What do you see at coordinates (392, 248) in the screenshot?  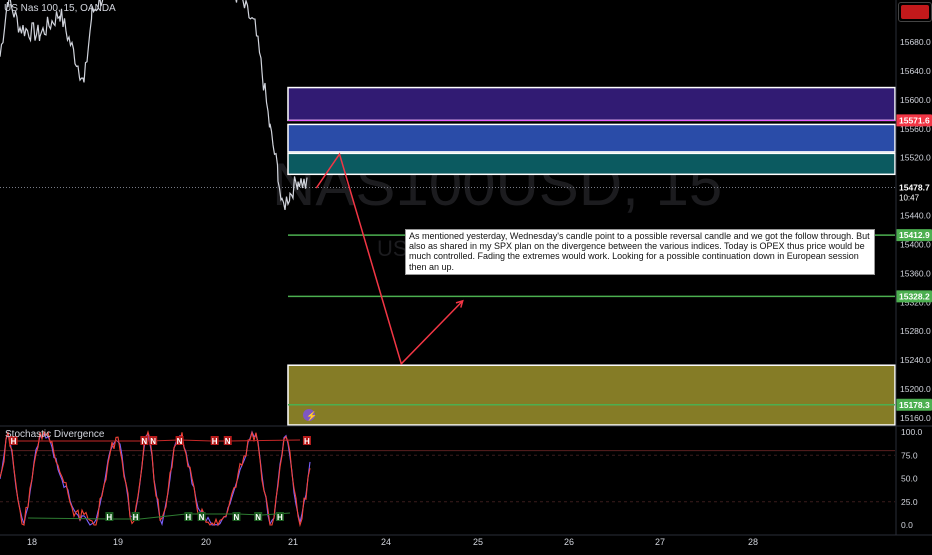 I see `watermark-line2: US` at bounding box center [392, 248].